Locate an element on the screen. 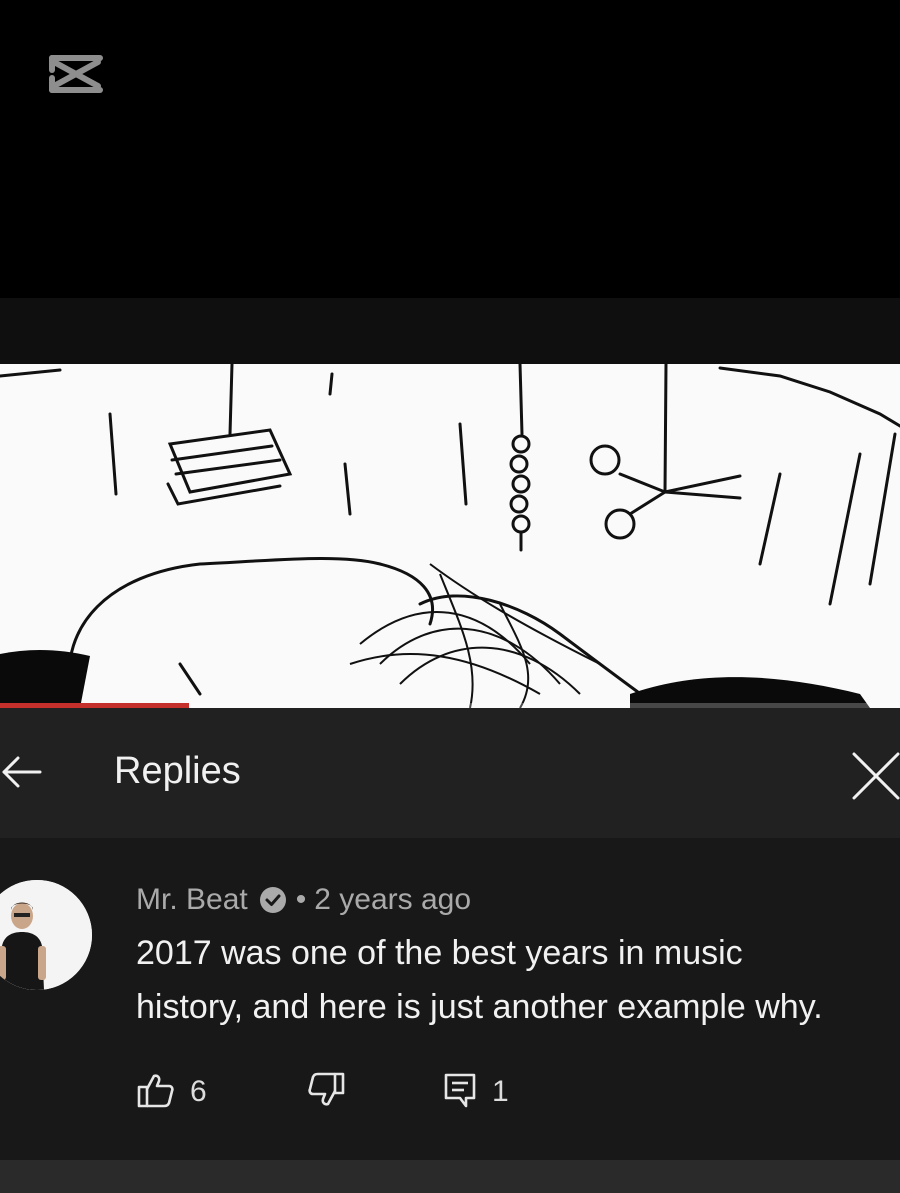 This screenshot has width=900, height=1193. reply-button: 1 is located at coordinates (475, 1092).